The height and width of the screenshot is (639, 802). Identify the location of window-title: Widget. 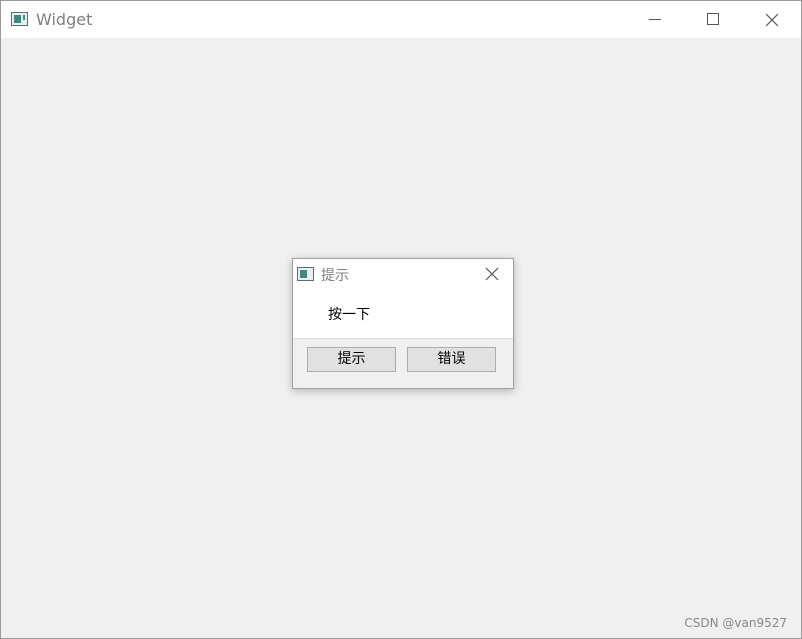
(64, 19).